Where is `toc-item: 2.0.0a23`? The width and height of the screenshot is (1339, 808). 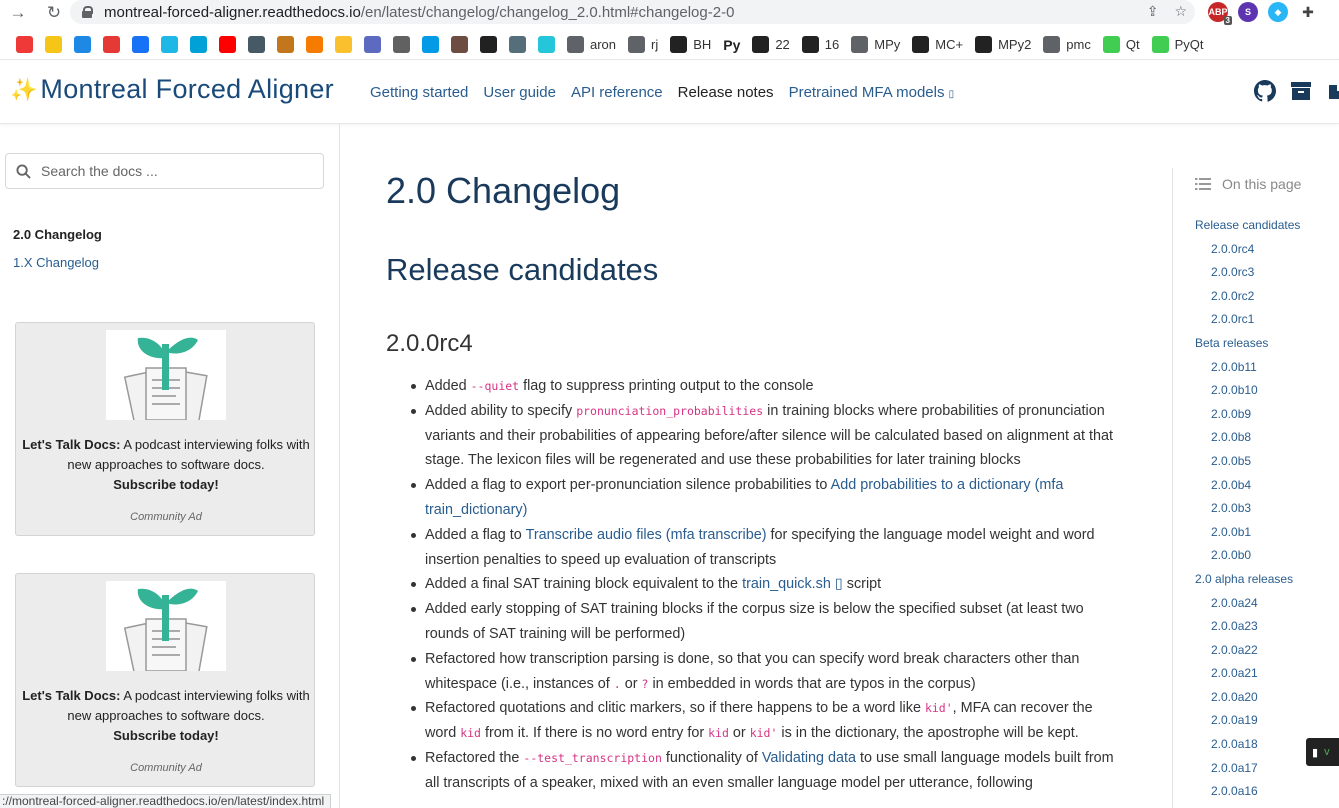 toc-item: 2.0.0a23 is located at coordinates (1267, 627).